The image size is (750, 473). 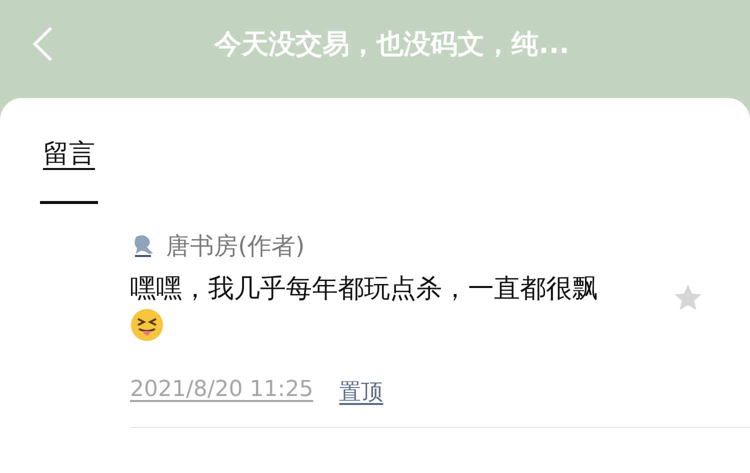 What do you see at coordinates (69, 166) in the screenshot?
I see `tab: 留言` at bounding box center [69, 166].